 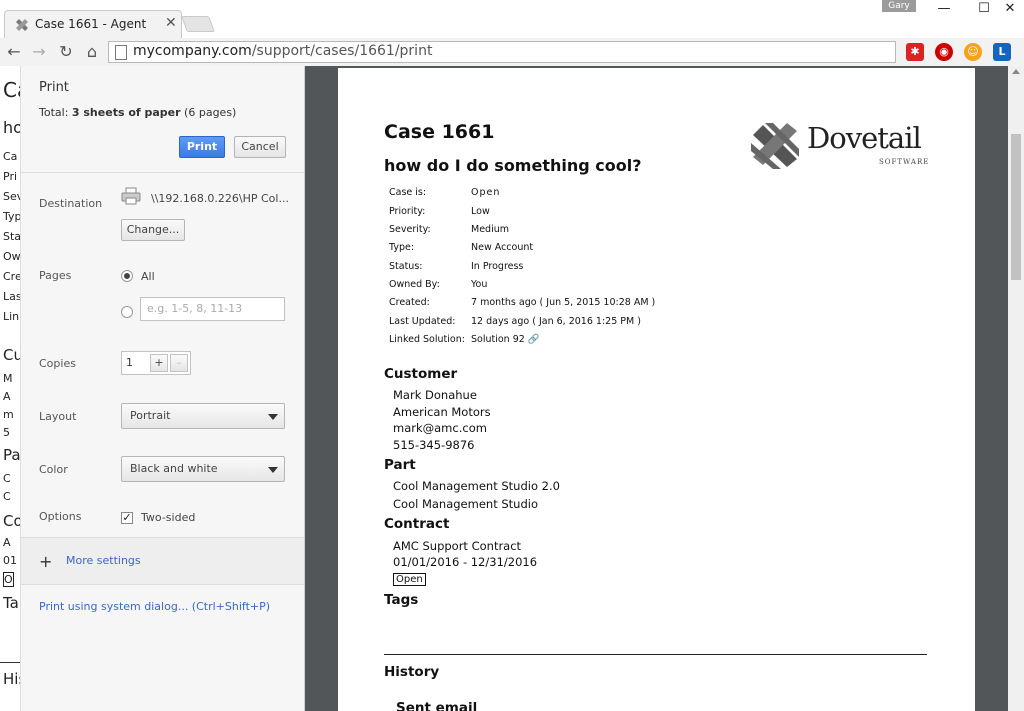 What do you see at coordinates (131, 196) in the screenshot?
I see `printer-icon` at bounding box center [131, 196].